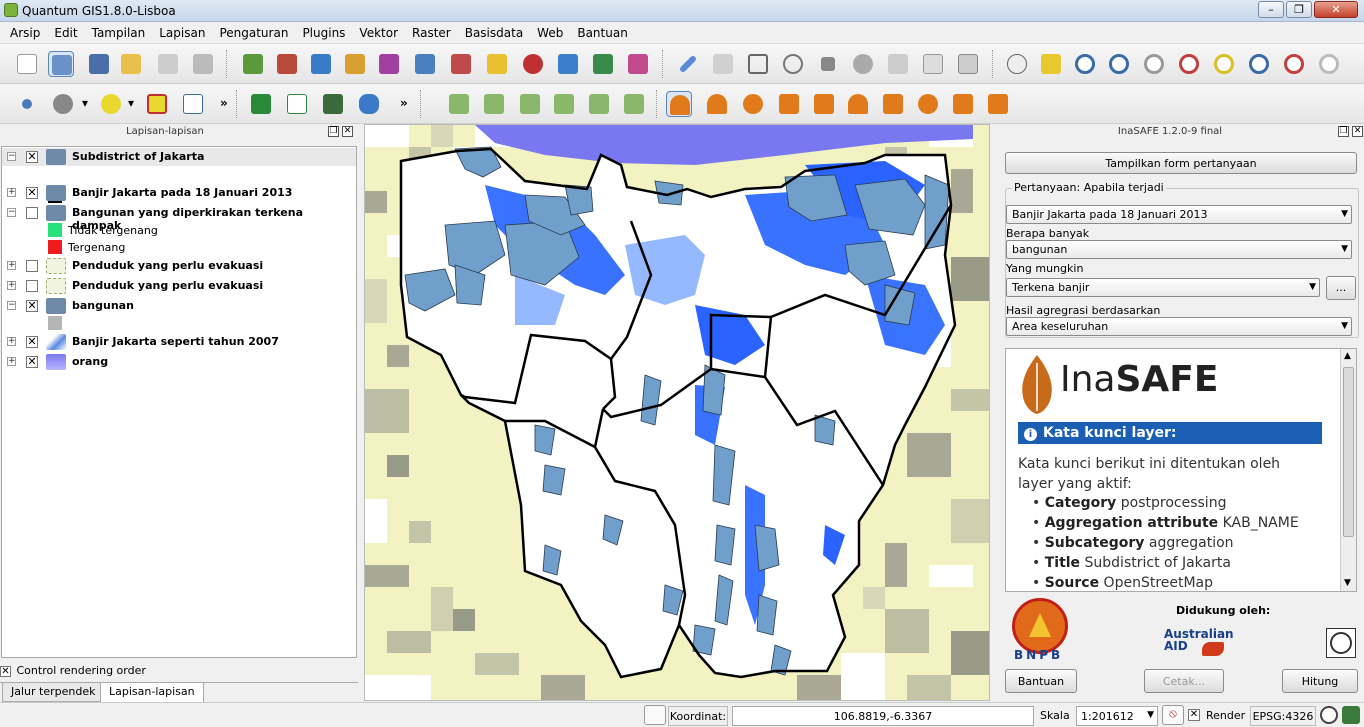 The image size is (1364, 727). What do you see at coordinates (99, 64) in the screenshot?
I see `save-project-icon` at bounding box center [99, 64].